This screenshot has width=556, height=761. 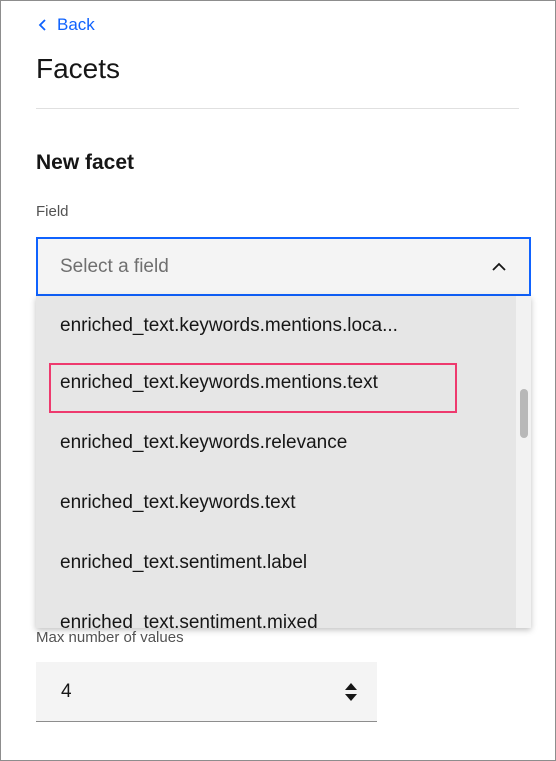 What do you see at coordinates (277, 108) in the screenshot?
I see `header-divider` at bounding box center [277, 108].